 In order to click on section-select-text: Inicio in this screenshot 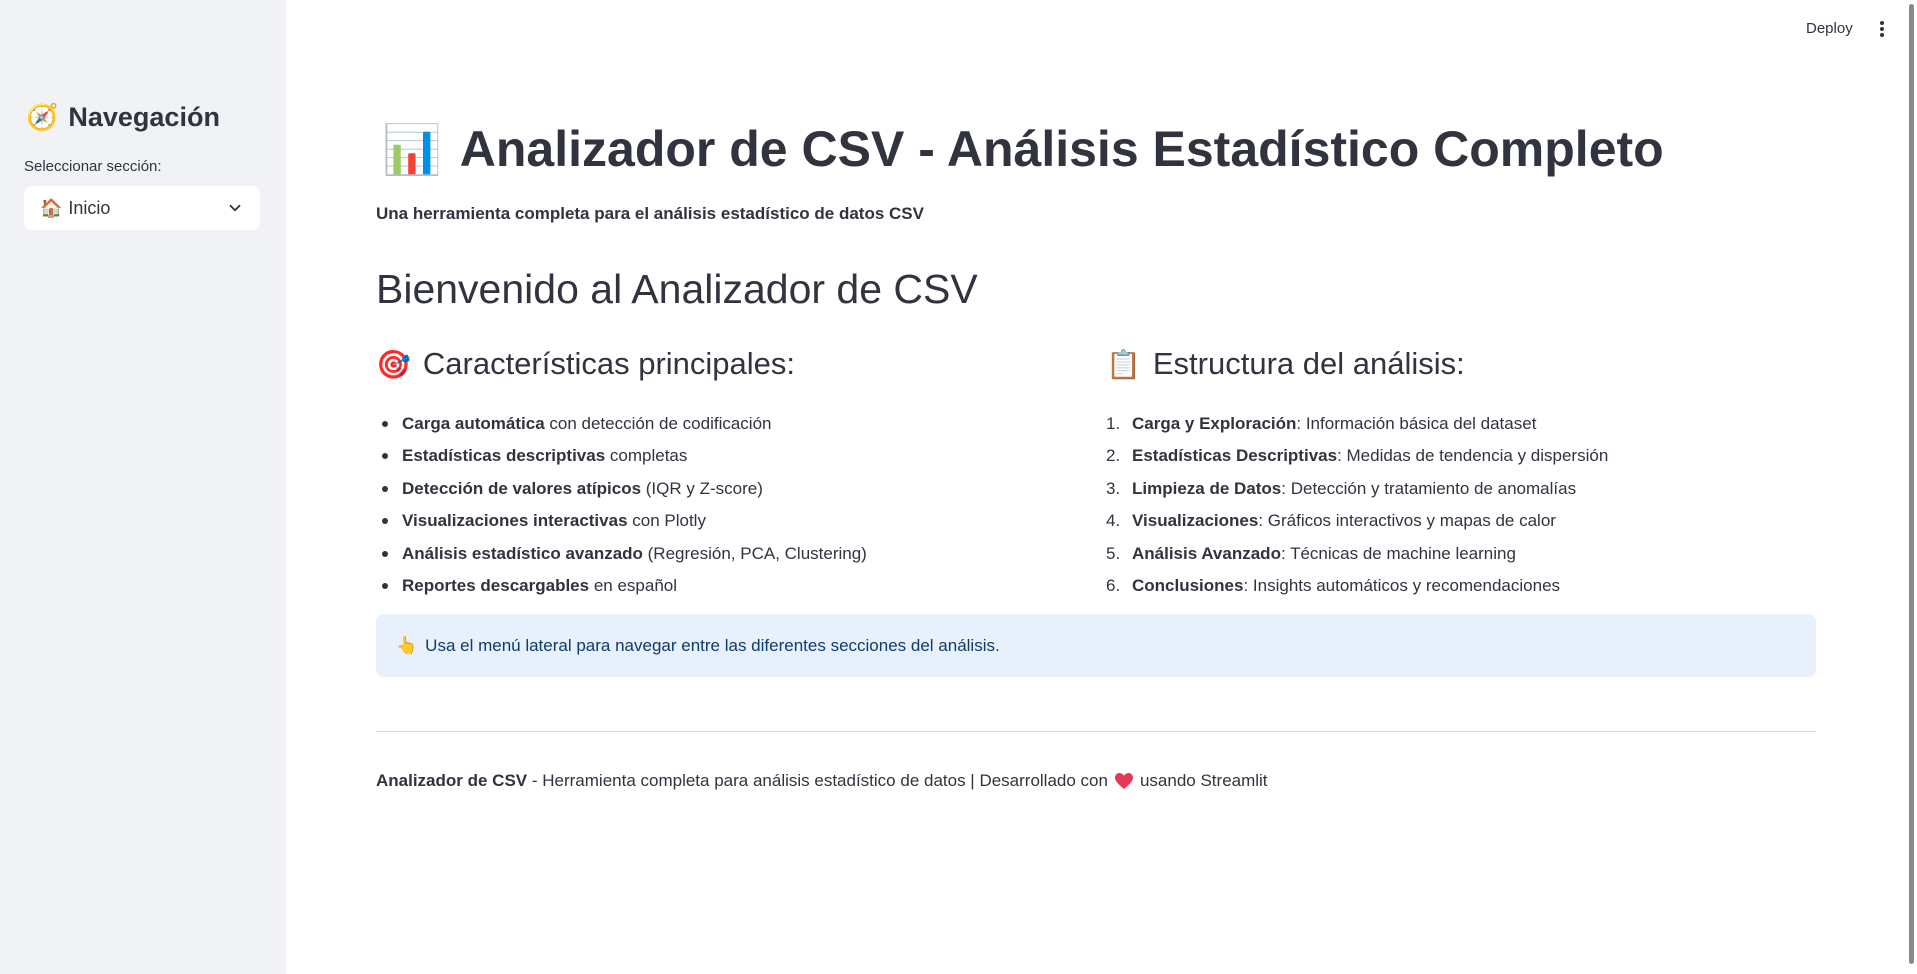, I will do `click(89, 207)`.